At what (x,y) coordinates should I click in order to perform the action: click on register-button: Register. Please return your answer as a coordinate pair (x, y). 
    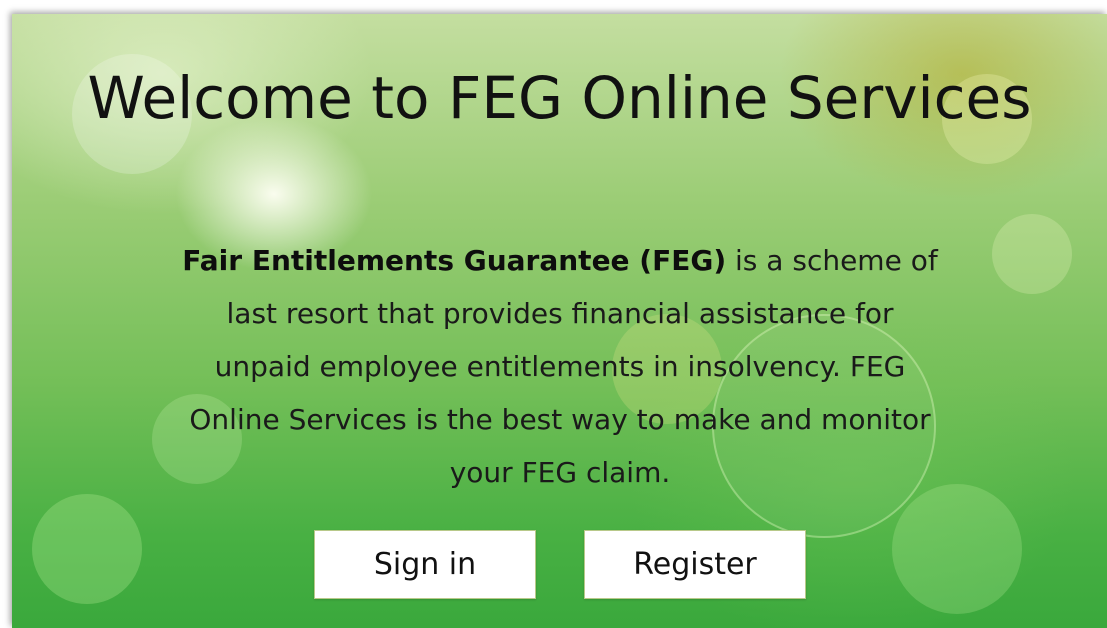
    Looking at the image, I should click on (695, 564).